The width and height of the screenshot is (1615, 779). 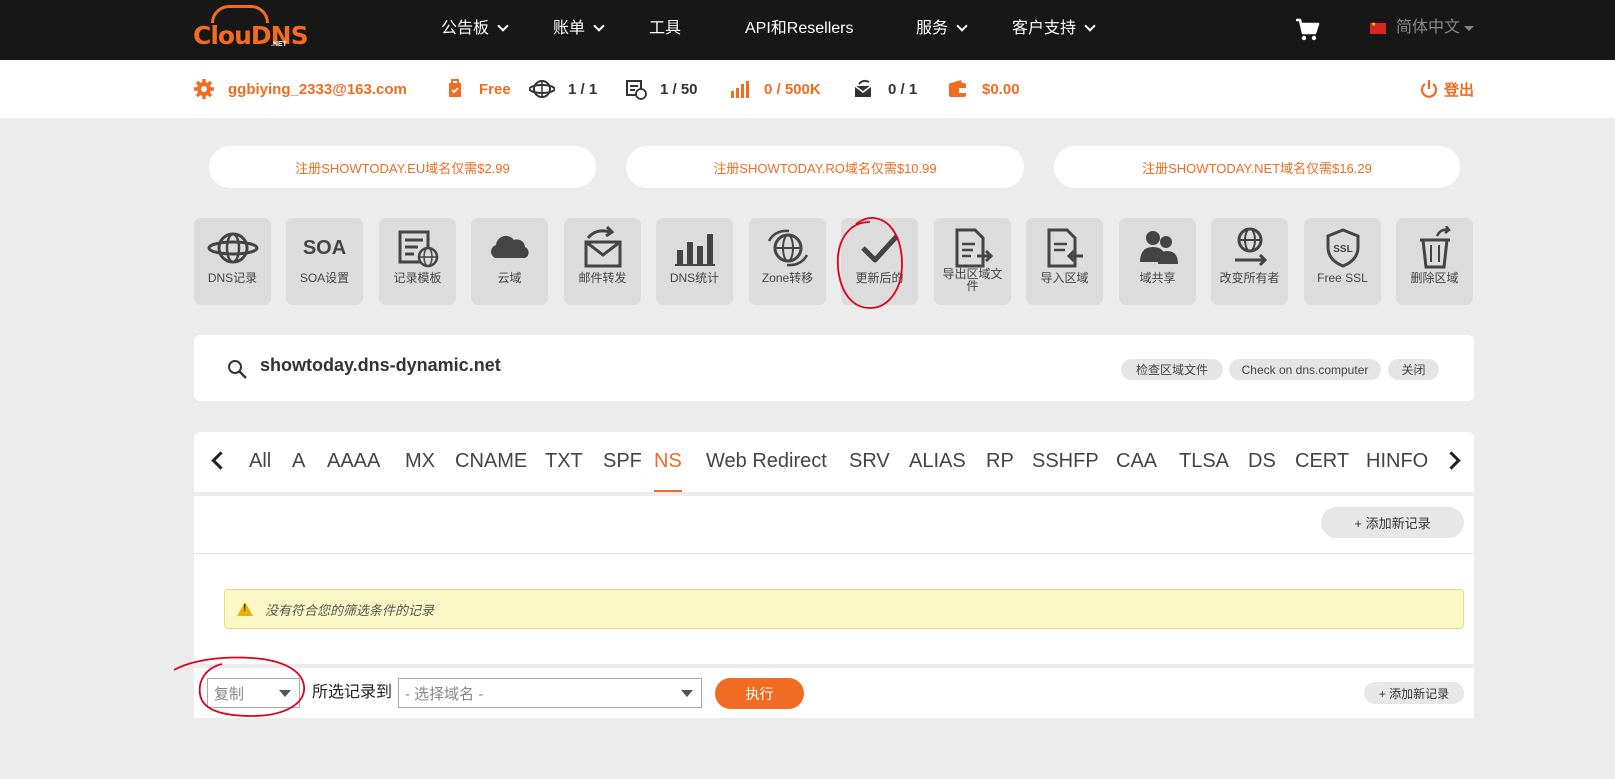 What do you see at coordinates (787, 278) in the screenshot?
I see `tool-label: Zone转移` at bounding box center [787, 278].